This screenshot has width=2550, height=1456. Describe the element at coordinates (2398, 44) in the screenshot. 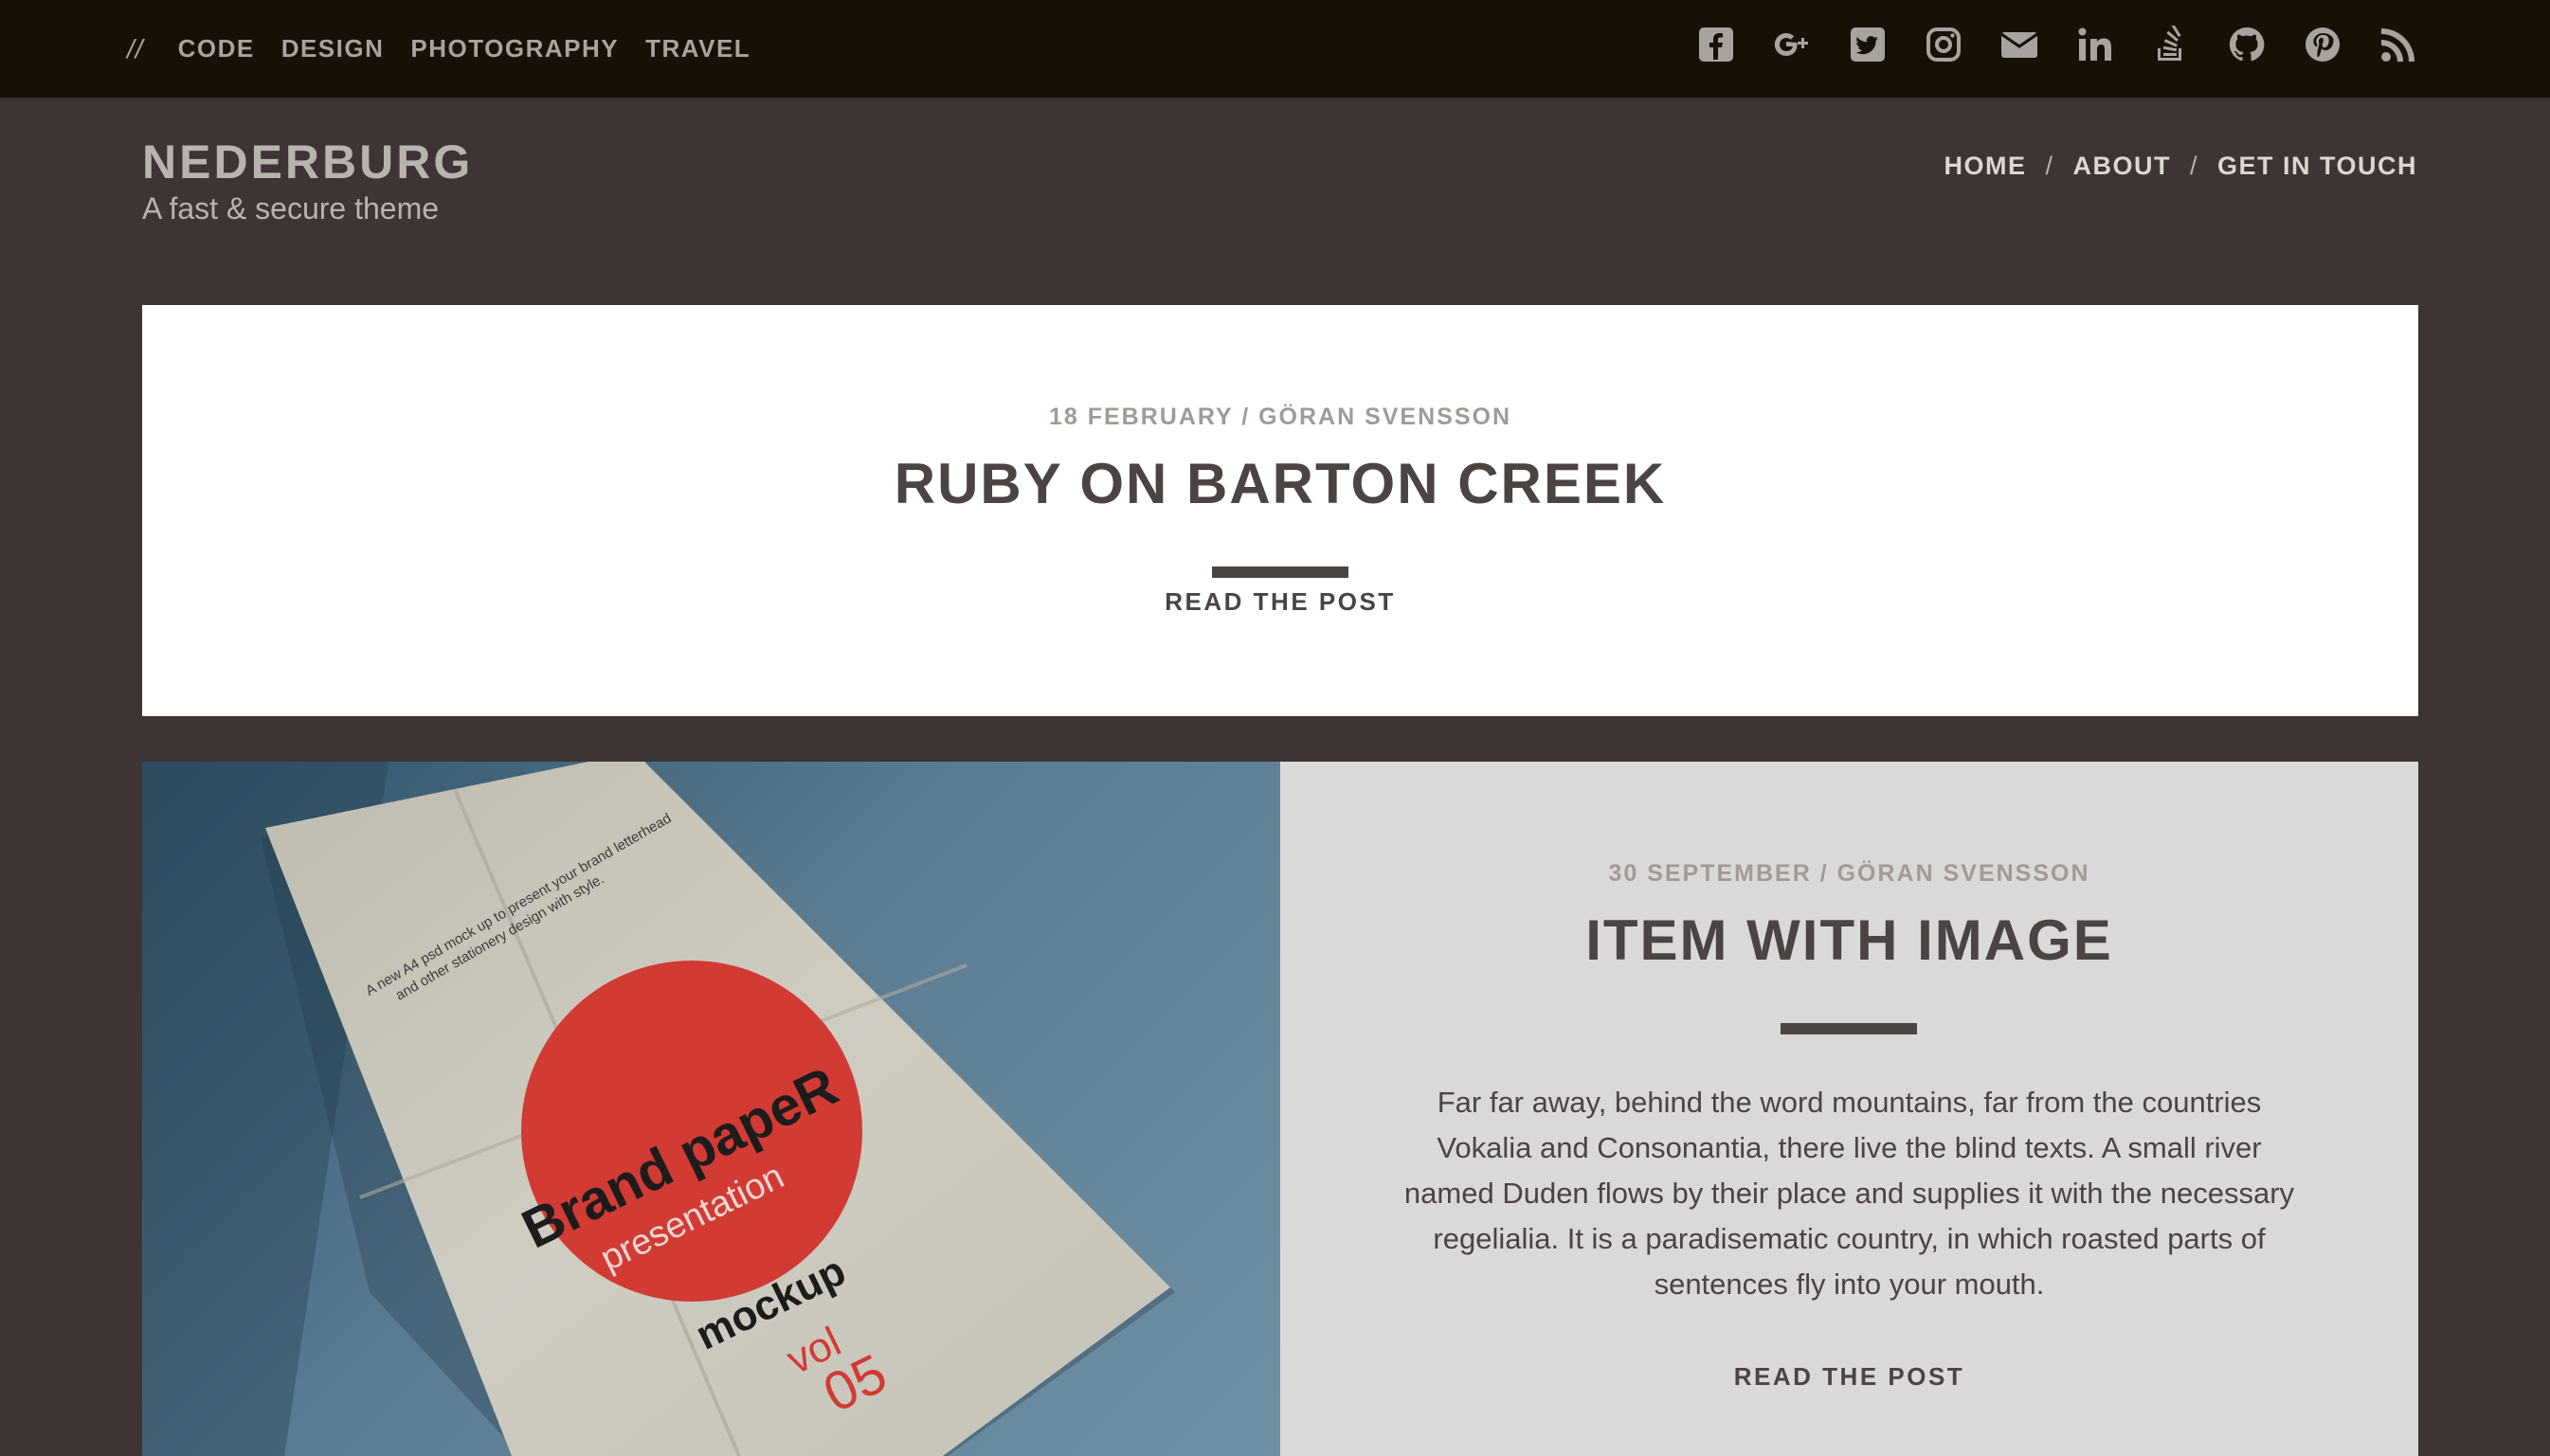

I see `rss-icon` at that location.